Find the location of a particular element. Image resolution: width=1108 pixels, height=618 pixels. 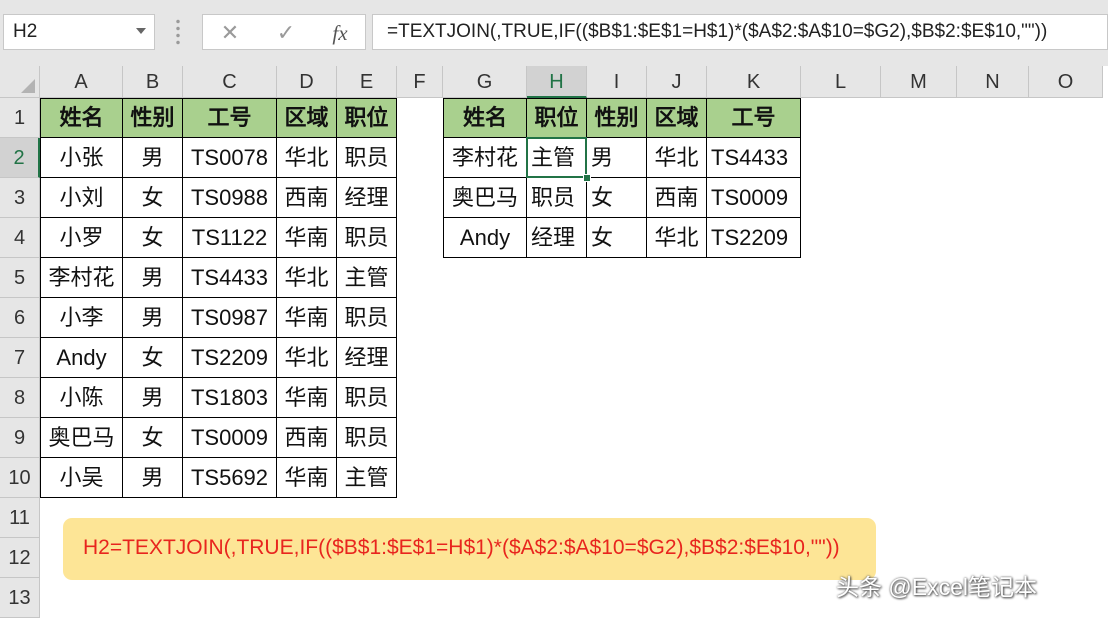

row-header-3: 3 is located at coordinates (20, 198).